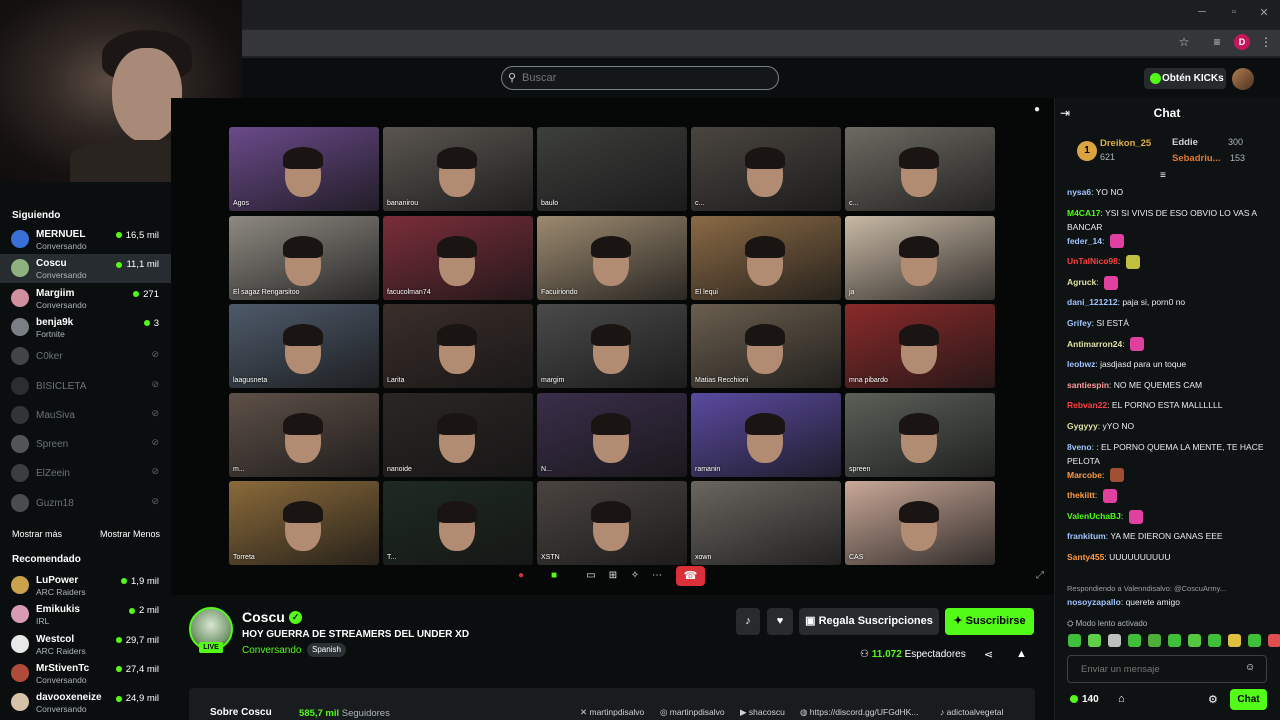 The height and width of the screenshot is (720, 1280). Describe the element at coordinates (1243, 79) in the screenshot. I see `user-avatar` at that location.